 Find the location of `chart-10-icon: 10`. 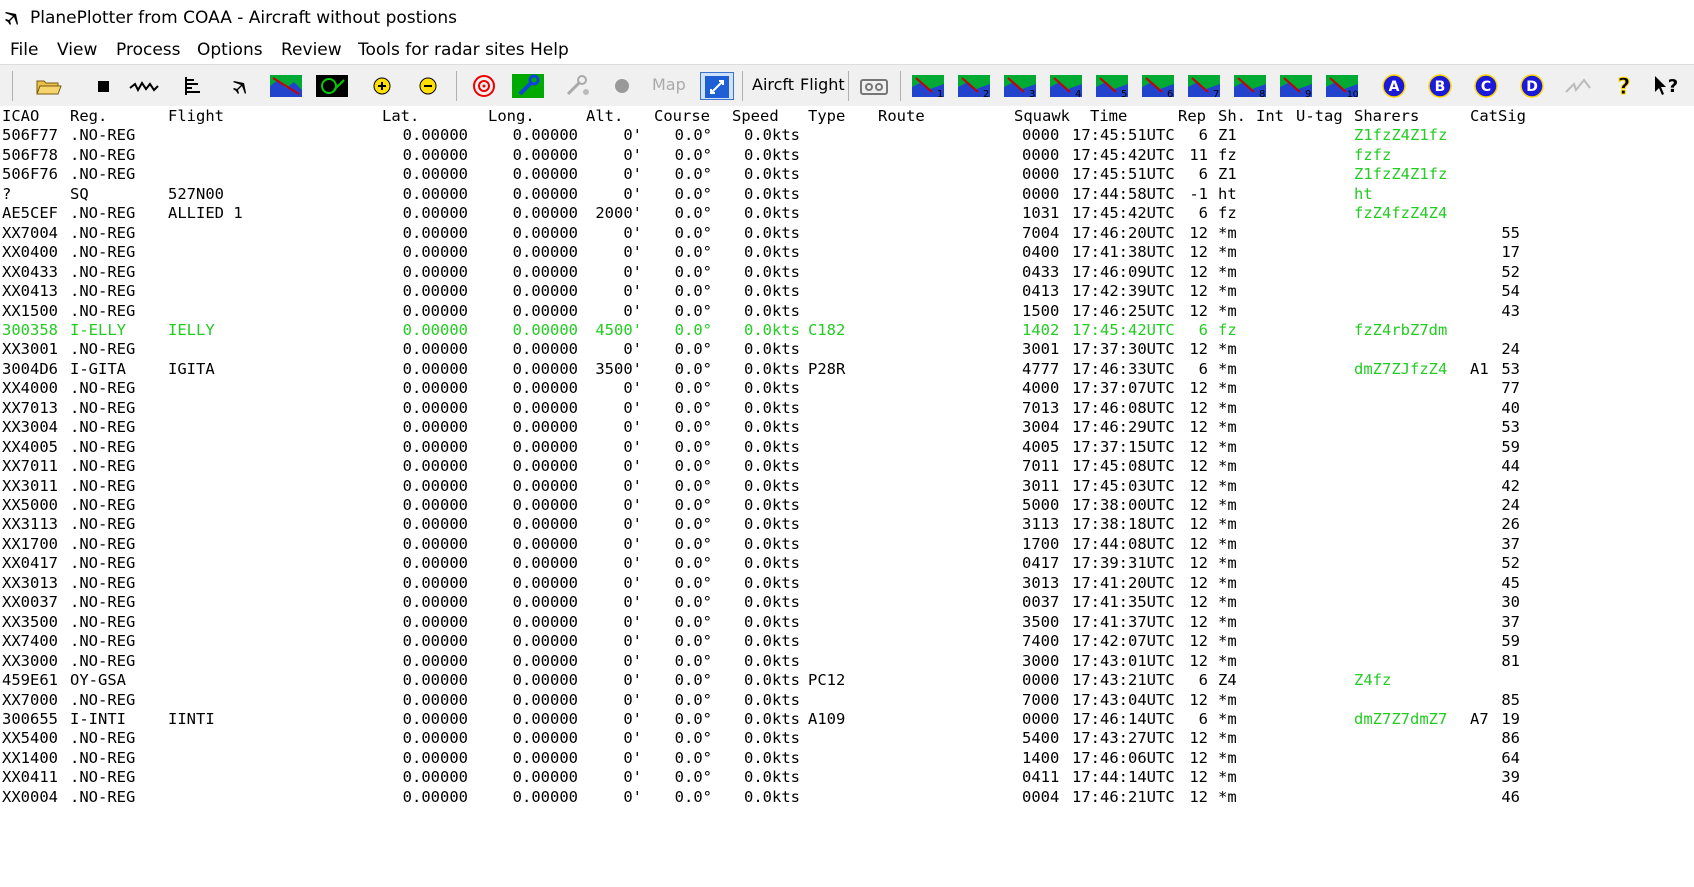

chart-10-icon: 10 is located at coordinates (1342, 86).